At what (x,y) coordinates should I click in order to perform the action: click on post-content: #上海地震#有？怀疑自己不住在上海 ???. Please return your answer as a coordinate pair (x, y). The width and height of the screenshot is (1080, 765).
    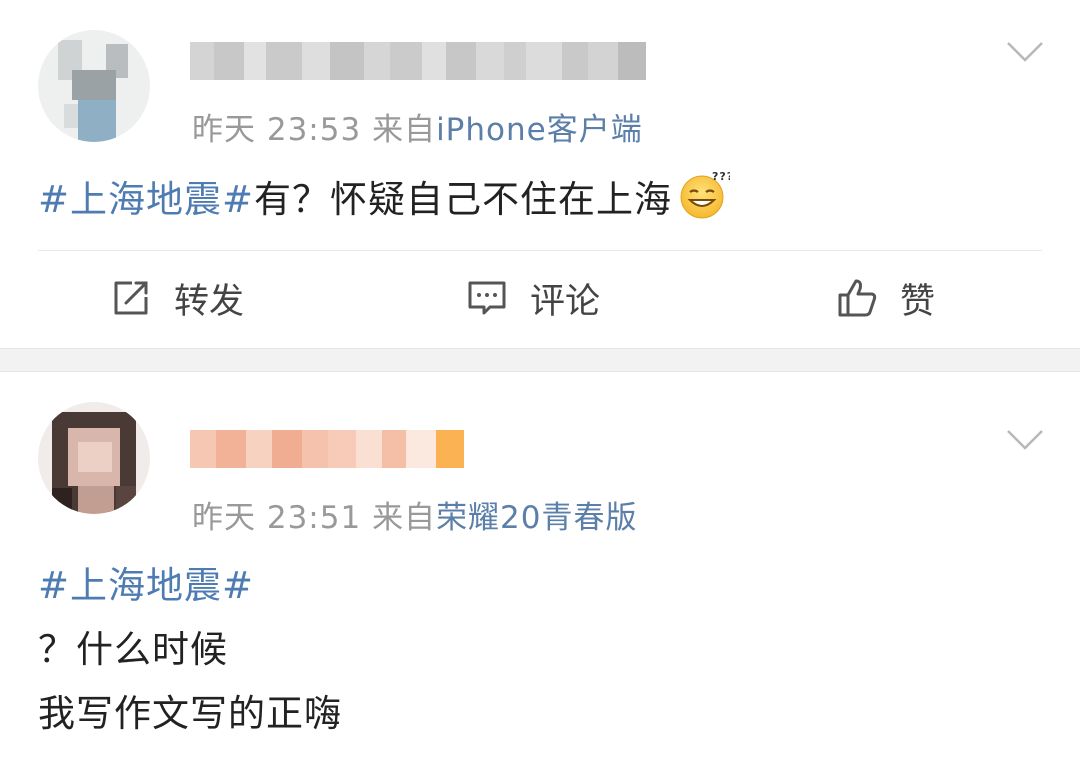
    Looking at the image, I should click on (384, 200).